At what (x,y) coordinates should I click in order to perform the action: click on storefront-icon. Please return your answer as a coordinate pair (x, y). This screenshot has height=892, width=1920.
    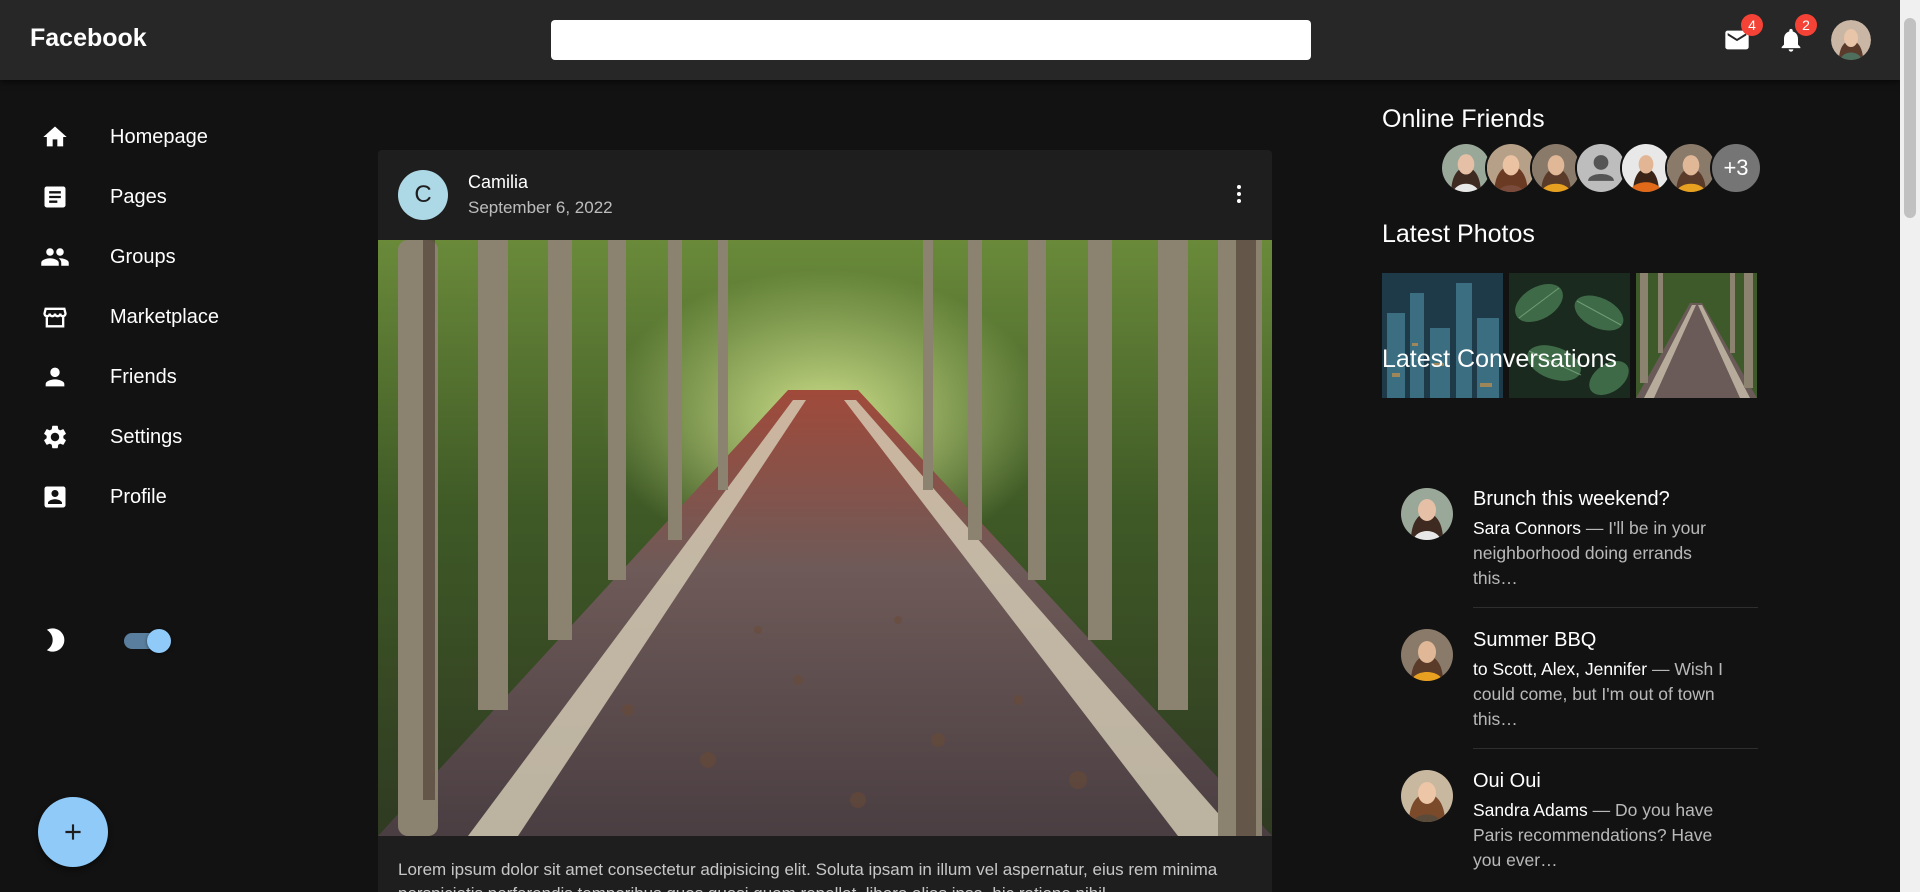
    Looking at the image, I should click on (55, 317).